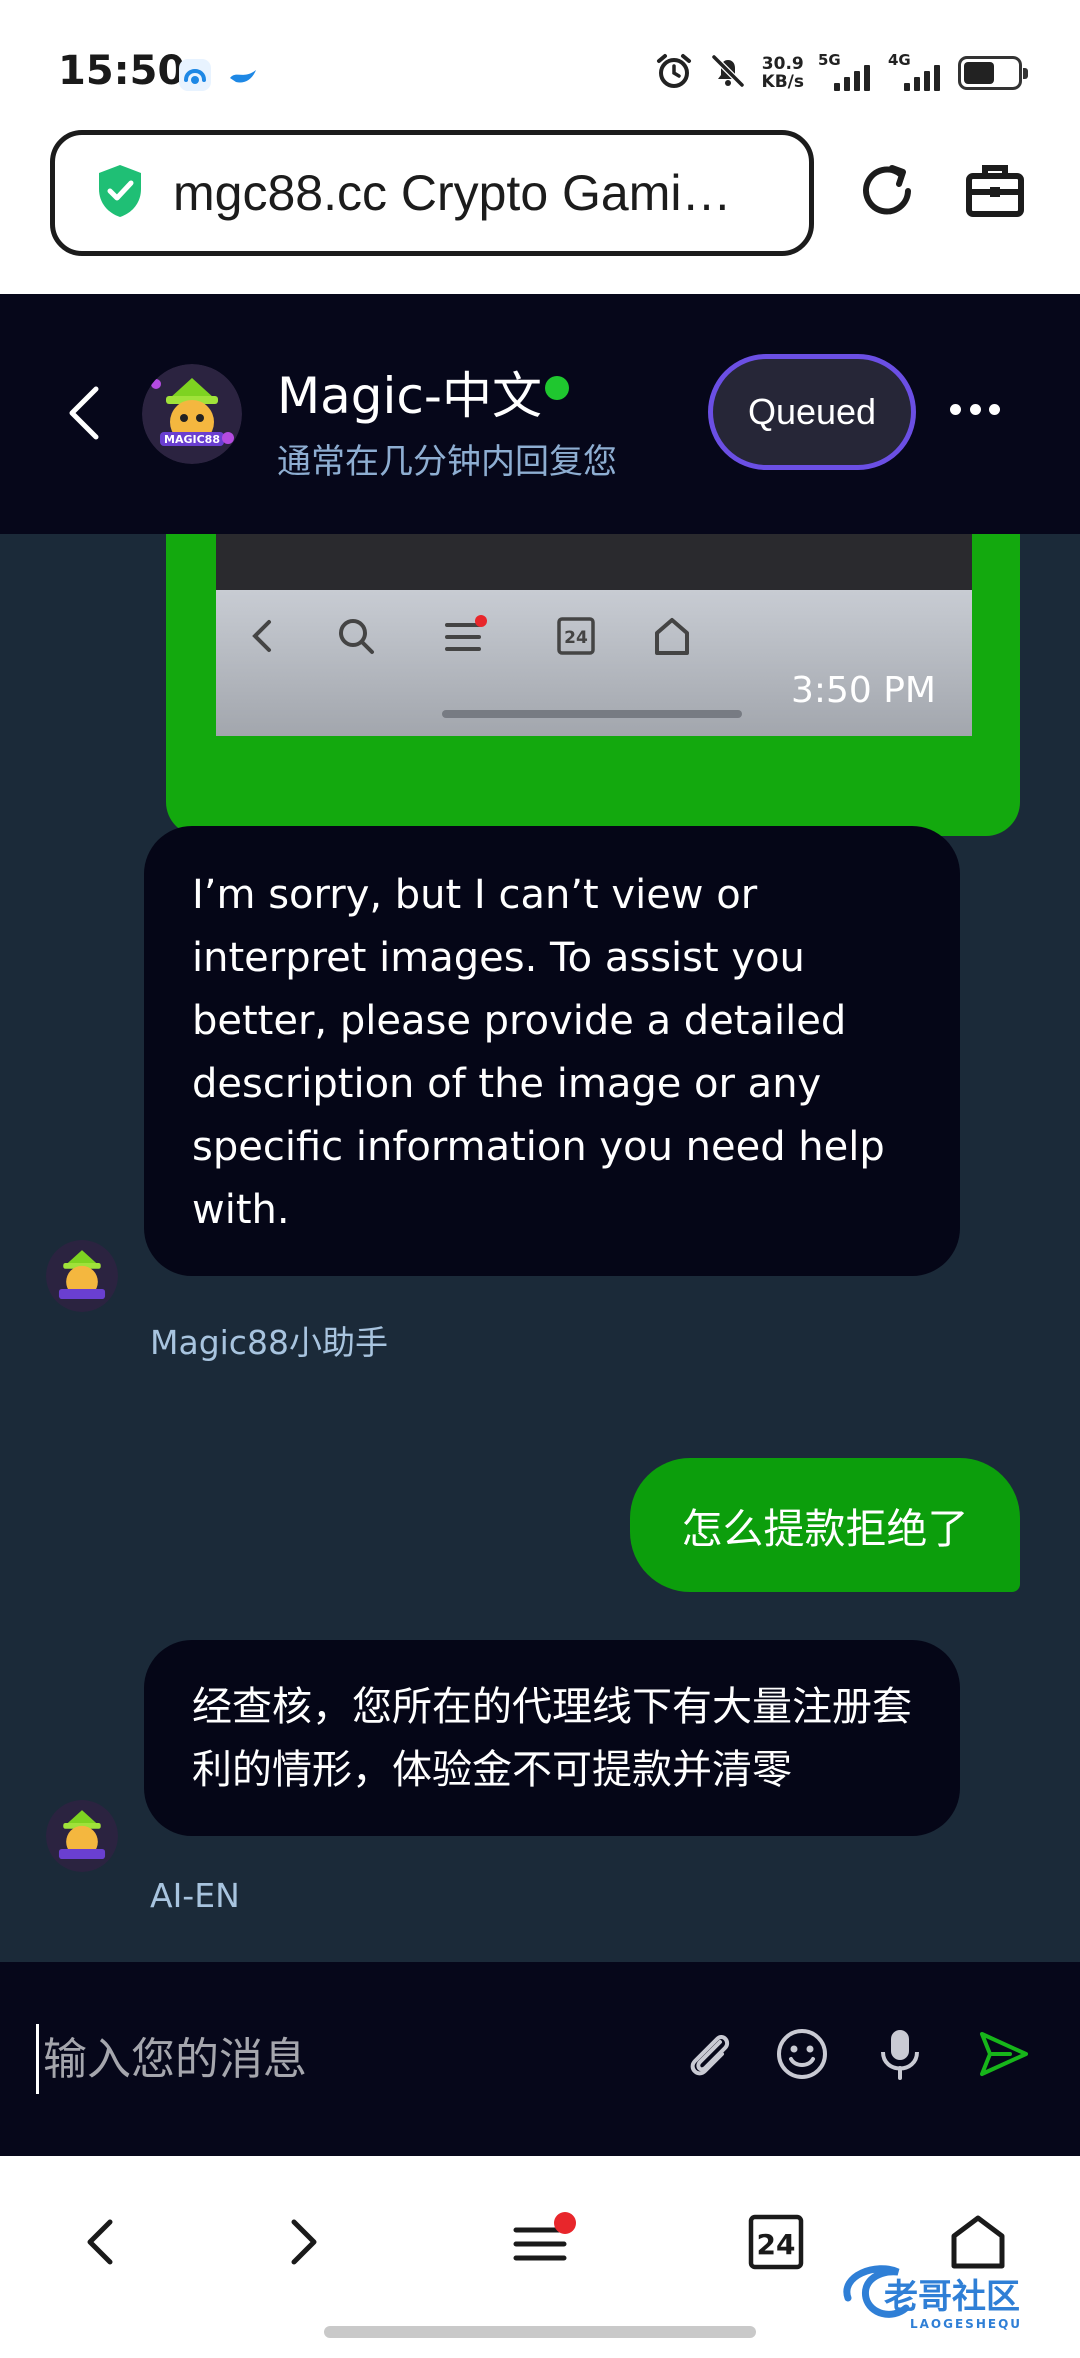 The width and height of the screenshot is (1080, 2358). Describe the element at coordinates (782, 82) in the screenshot. I see `net-speed-unit: KB/s` at that location.